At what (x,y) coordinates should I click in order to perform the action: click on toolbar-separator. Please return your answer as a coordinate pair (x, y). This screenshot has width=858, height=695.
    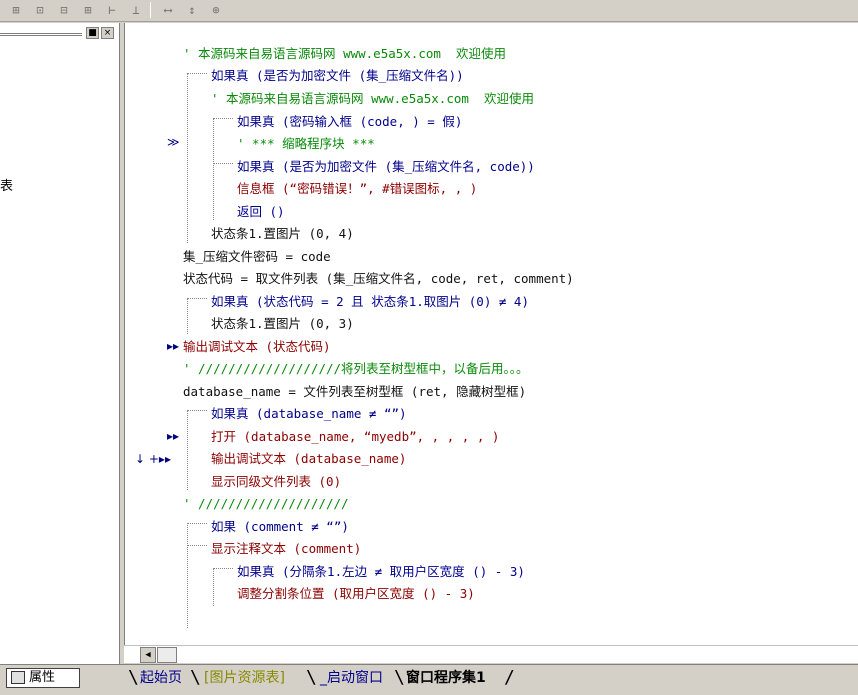
    Looking at the image, I should click on (150, 10).